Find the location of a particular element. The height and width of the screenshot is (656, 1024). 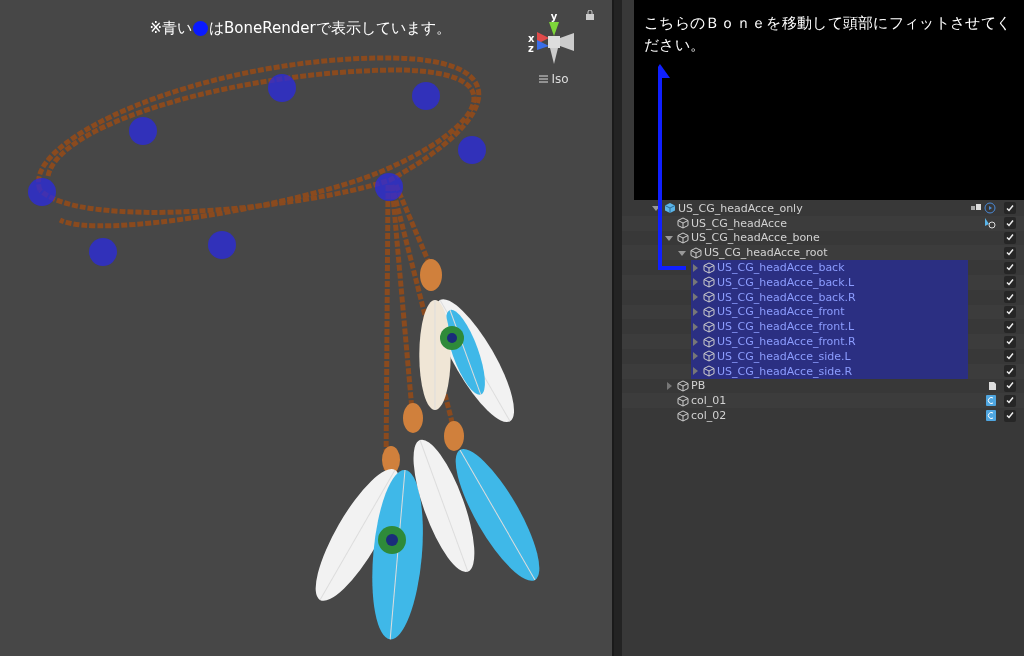

item-name: US_CG_headAcce_bone is located at coordinates (755, 238).